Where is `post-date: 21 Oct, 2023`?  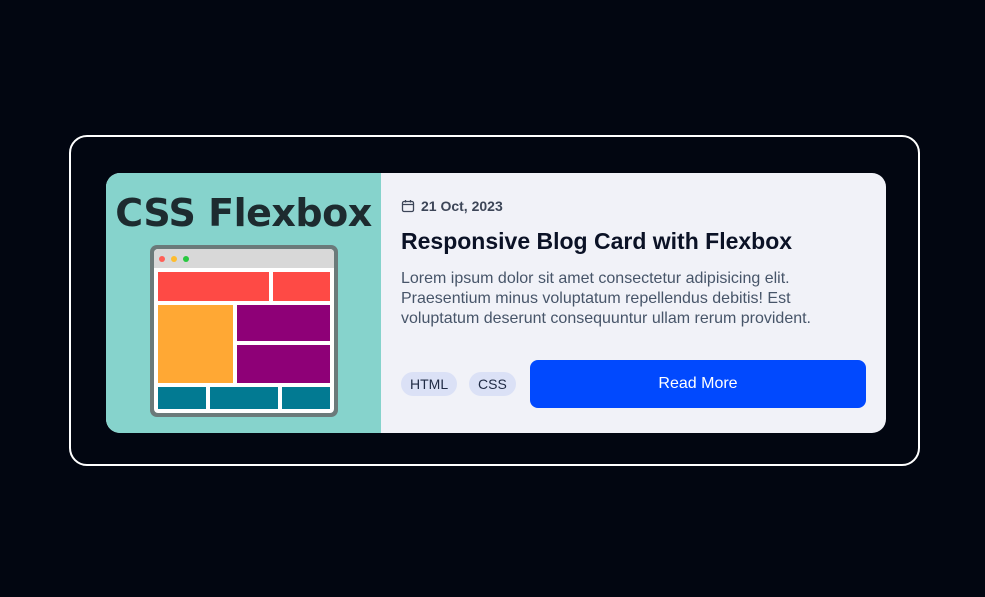 post-date: 21 Oct, 2023 is located at coordinates (452, 206).